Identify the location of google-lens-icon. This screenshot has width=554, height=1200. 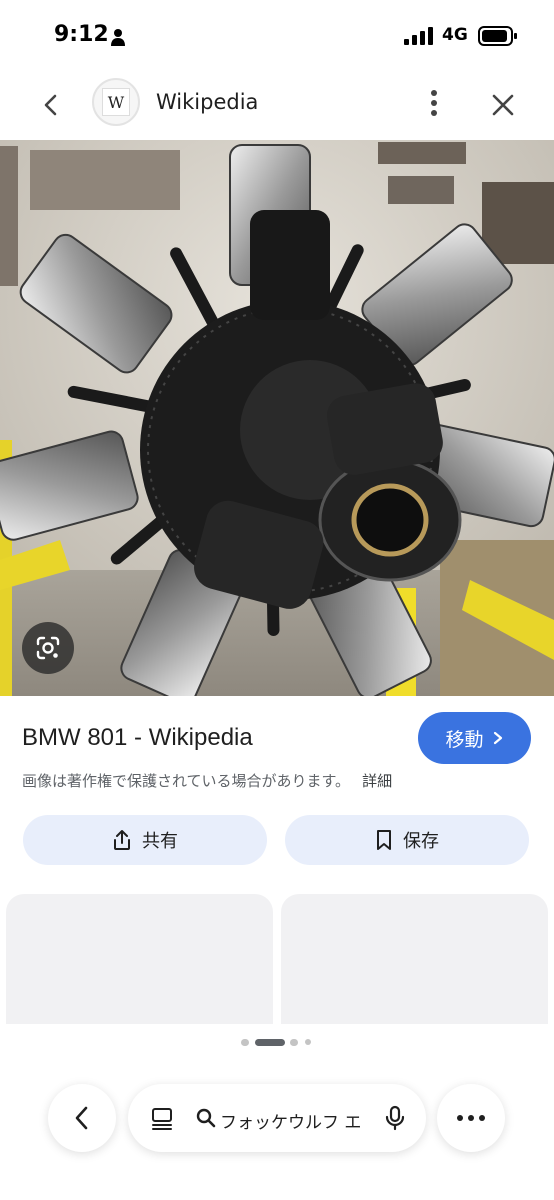
(48, 648).